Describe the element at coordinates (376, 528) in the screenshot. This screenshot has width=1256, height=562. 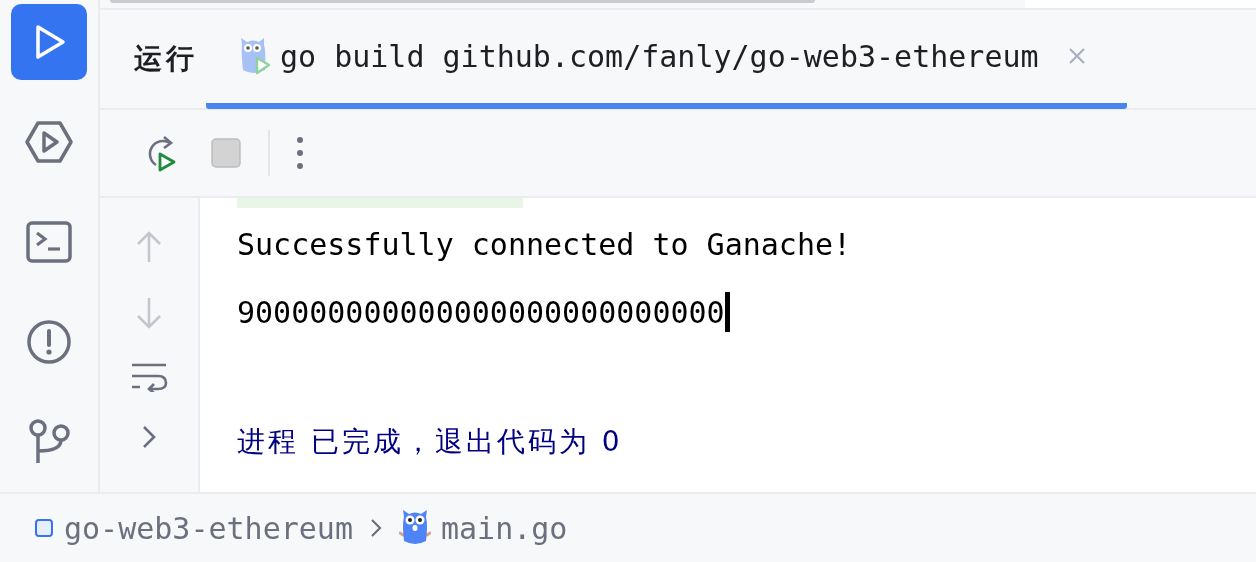
I see `chevron-icon` at that location.